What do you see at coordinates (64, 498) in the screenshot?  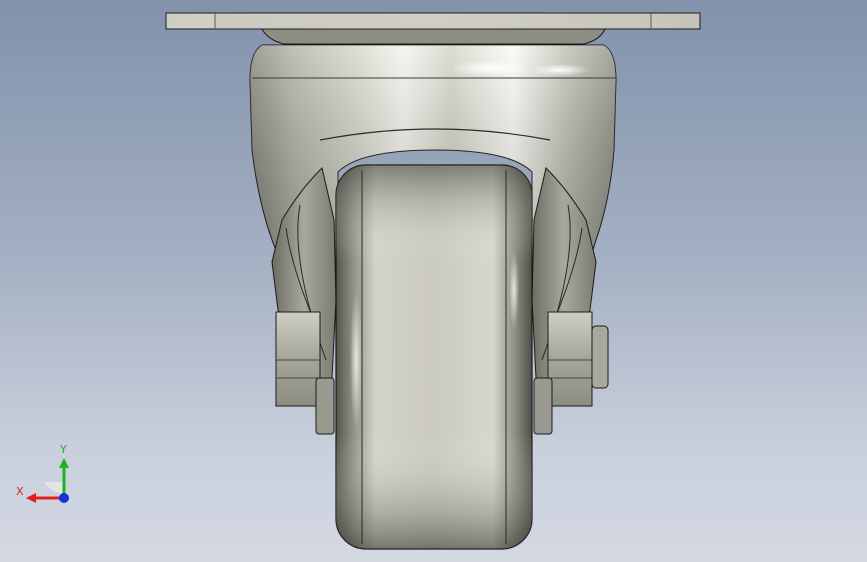 I see `z-axis-dot` at bounding box center [64, 498].